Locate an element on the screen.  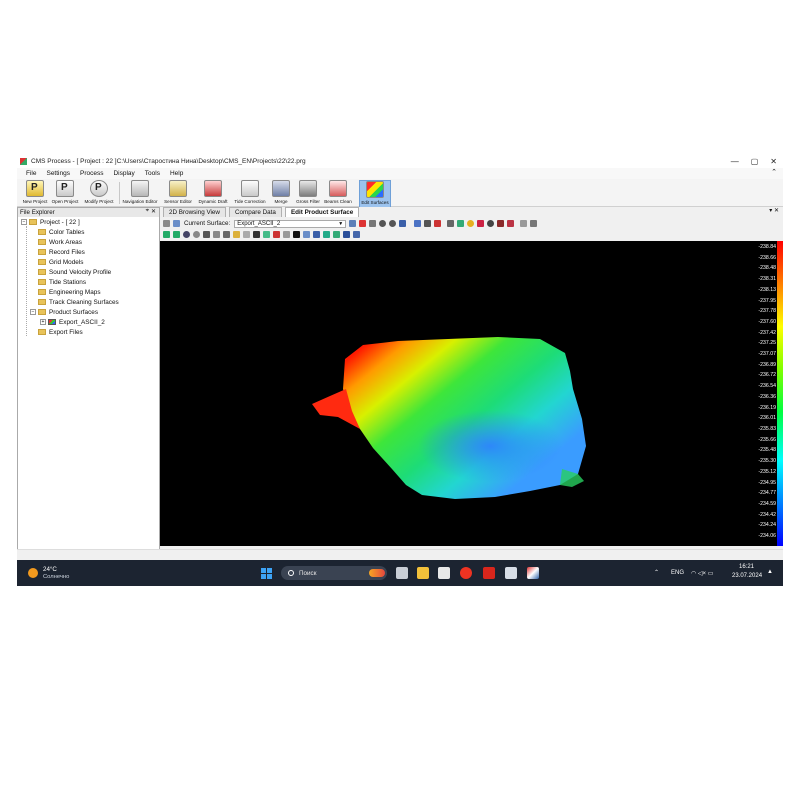
collapse-ribbon-button: ⌃ is located at coordinates (774, 172).